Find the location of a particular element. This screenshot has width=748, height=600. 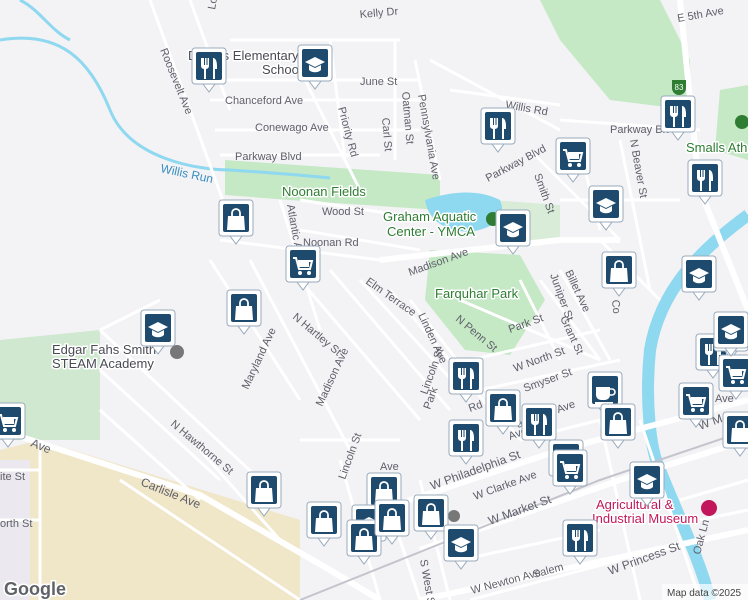

street-label: Chanceford Ave is located at coordinates (264, 101).